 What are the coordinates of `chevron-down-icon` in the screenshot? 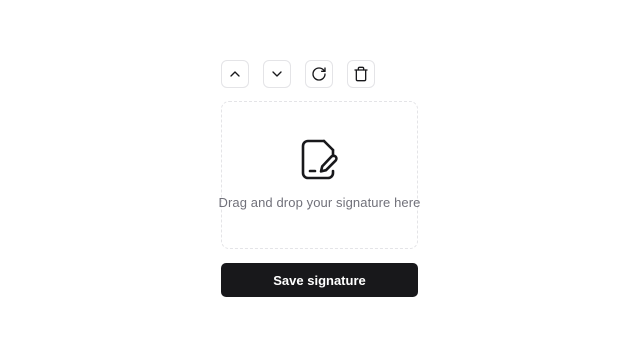 It's located at (277, 74).